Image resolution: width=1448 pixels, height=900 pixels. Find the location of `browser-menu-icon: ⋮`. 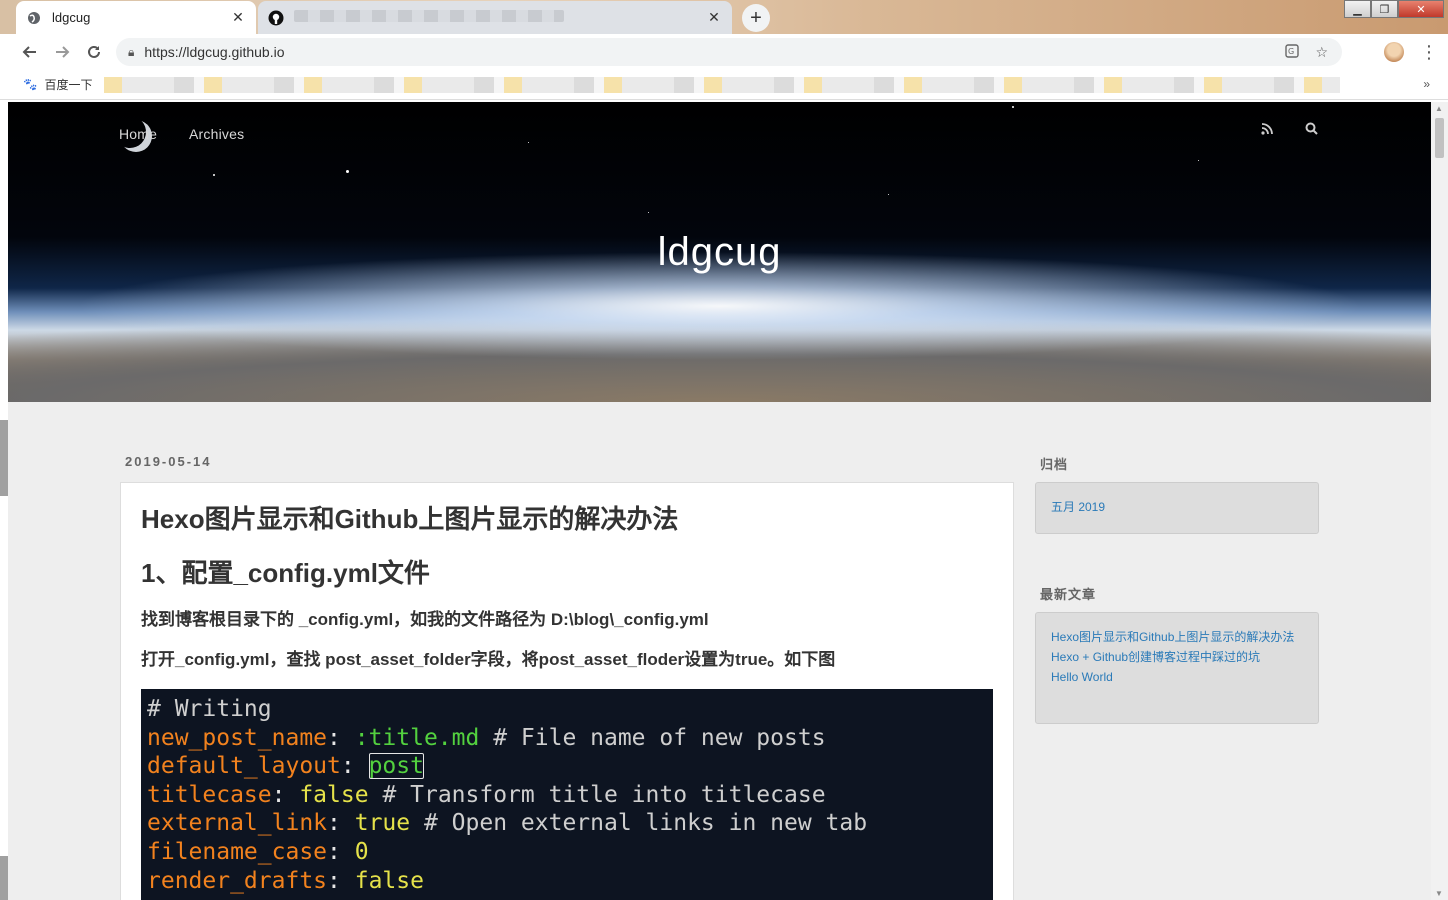

browser-menu-icon: ⋮ is located at coordinates (1429, 52).